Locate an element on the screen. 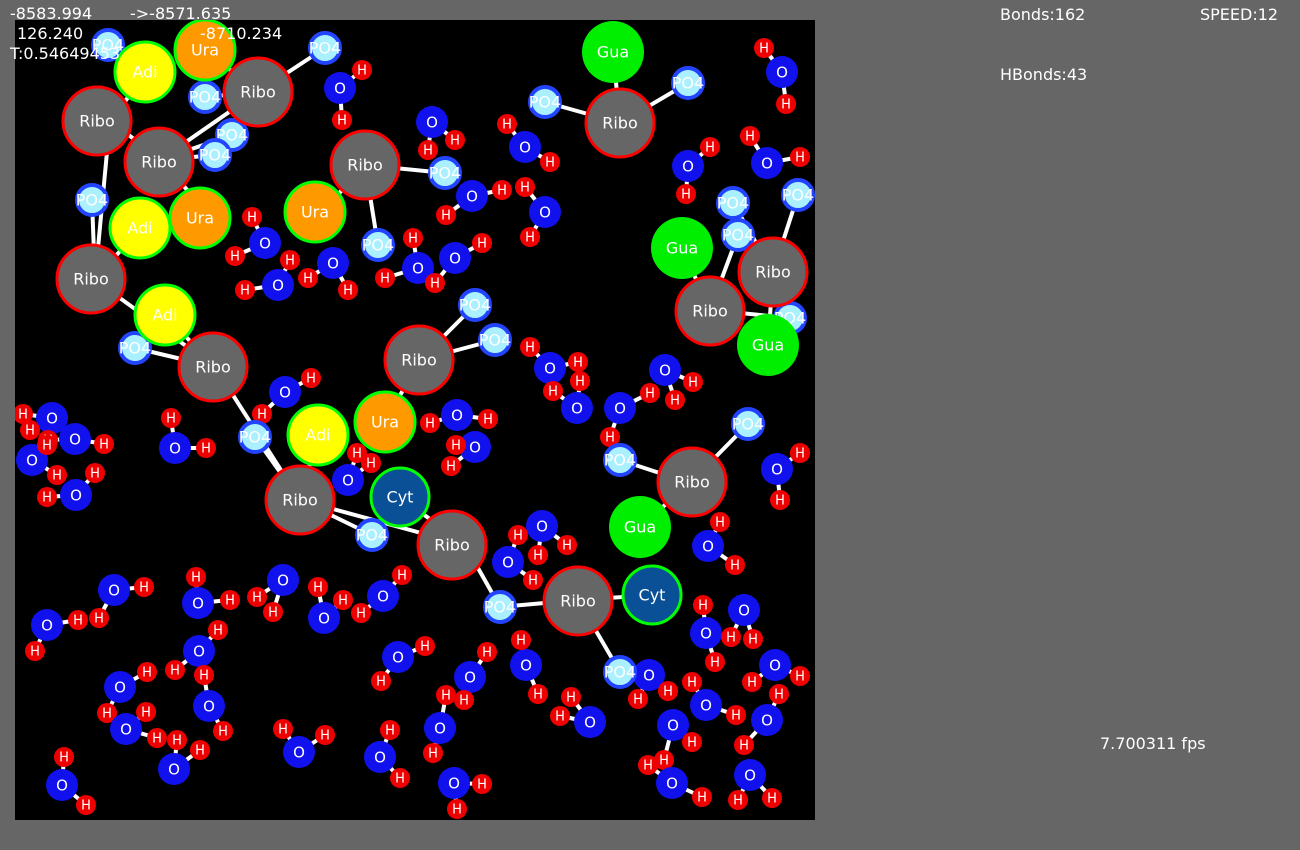  guanine-molecule-label: Gua is located at coordinates (768, 345).